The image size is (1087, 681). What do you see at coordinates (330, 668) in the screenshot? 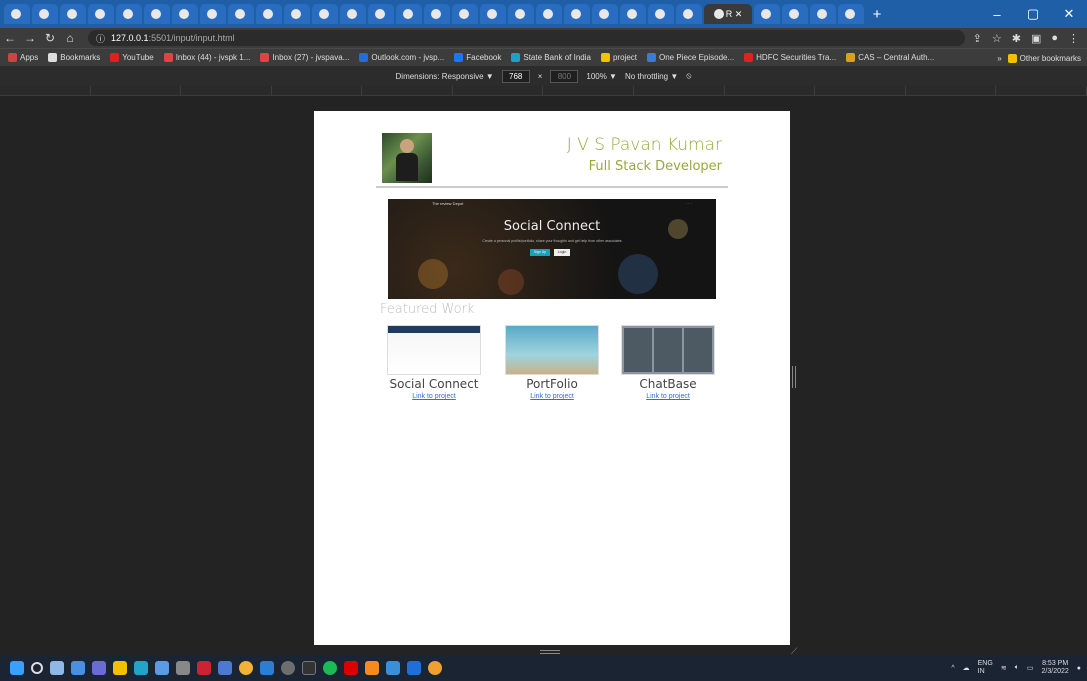
I see `spotify-icon` at bounding box center [330, 668].